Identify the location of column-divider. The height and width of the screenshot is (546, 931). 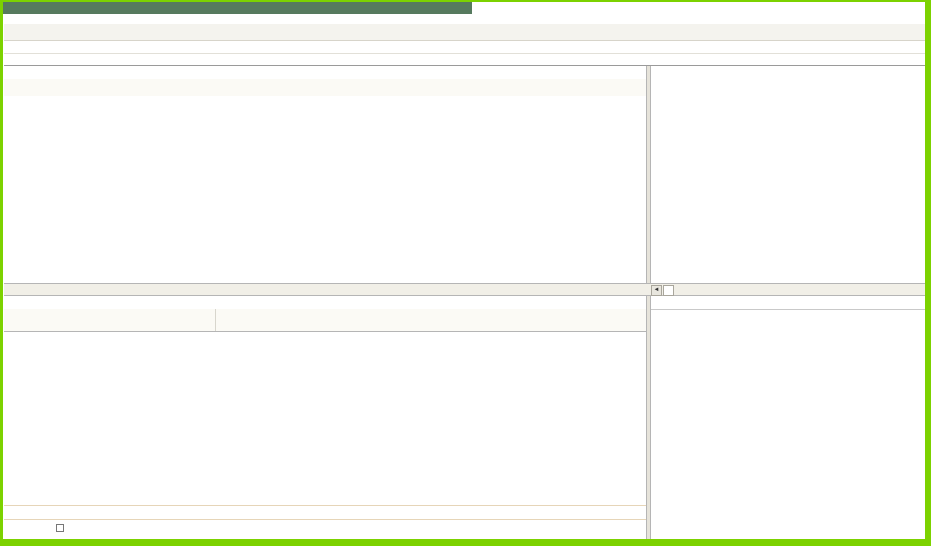
(215, 320).